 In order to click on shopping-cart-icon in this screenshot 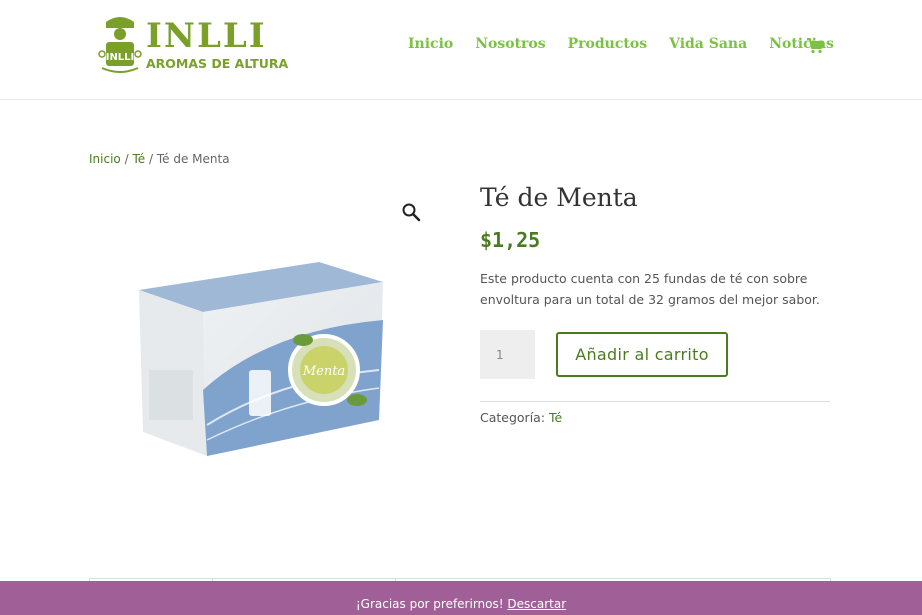, I will do `click(815, 46)`.